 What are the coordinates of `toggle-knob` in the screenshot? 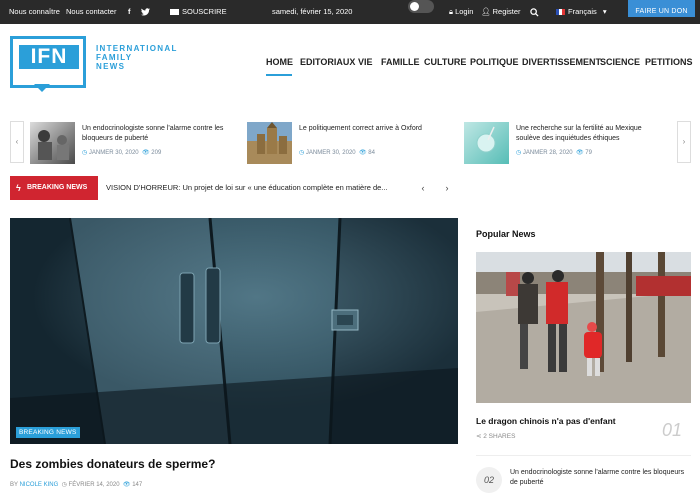 It's located at (414, 6).